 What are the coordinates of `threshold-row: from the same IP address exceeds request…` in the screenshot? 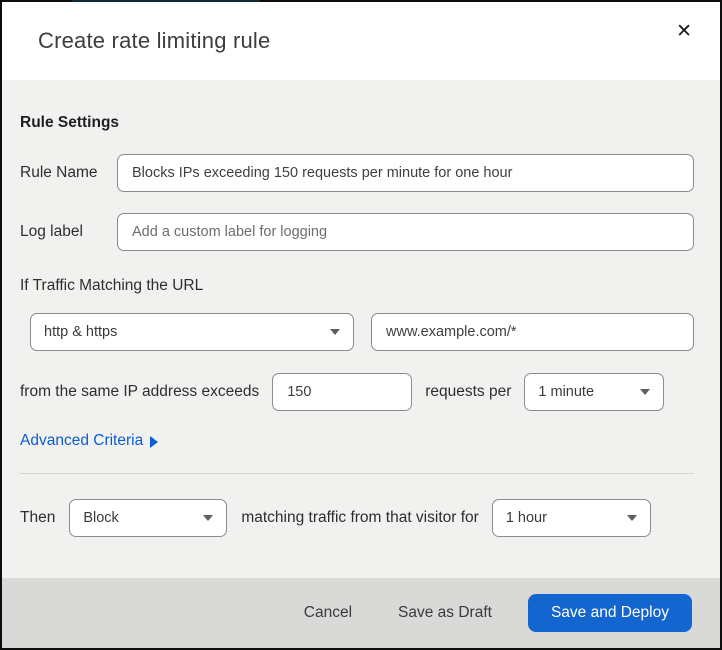 It's located at (357, 392).